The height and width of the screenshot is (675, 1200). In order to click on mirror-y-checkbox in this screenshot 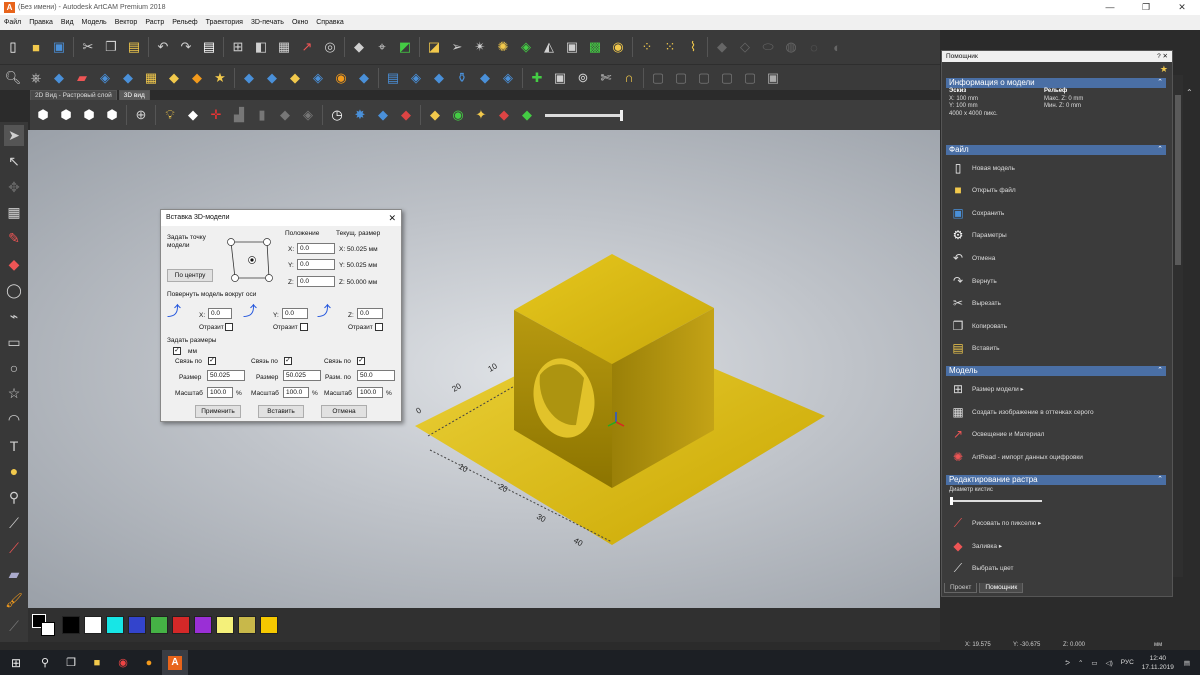, I will do `click(304, 327)`.